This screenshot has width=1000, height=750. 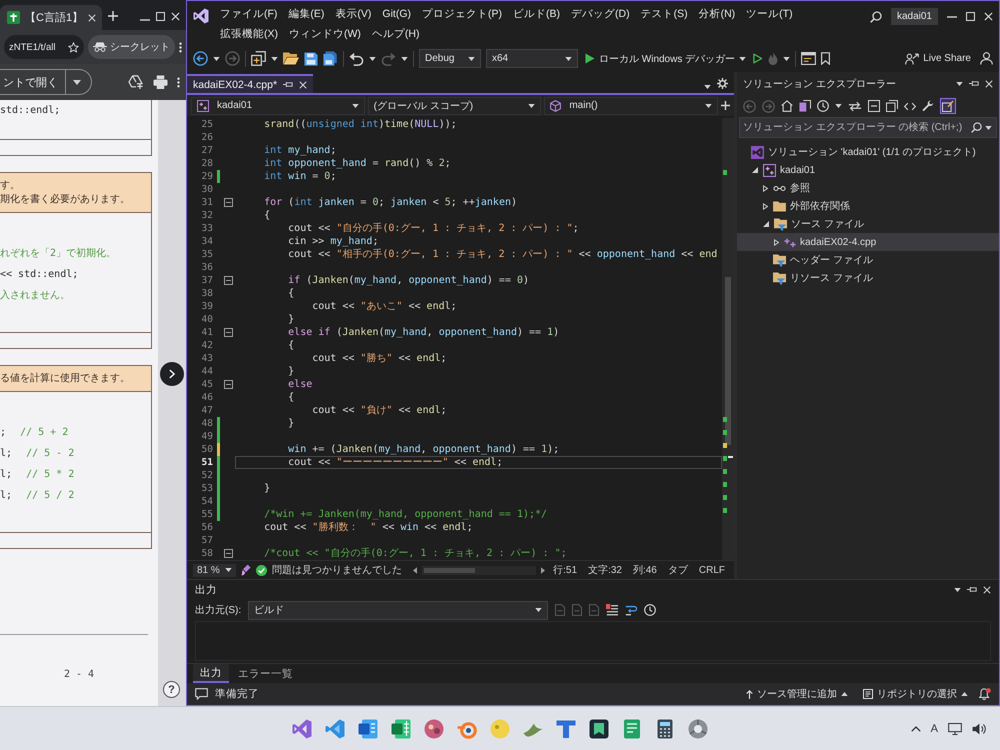 I want to click on tree-item: kadai01, so click(x=868, y=170).